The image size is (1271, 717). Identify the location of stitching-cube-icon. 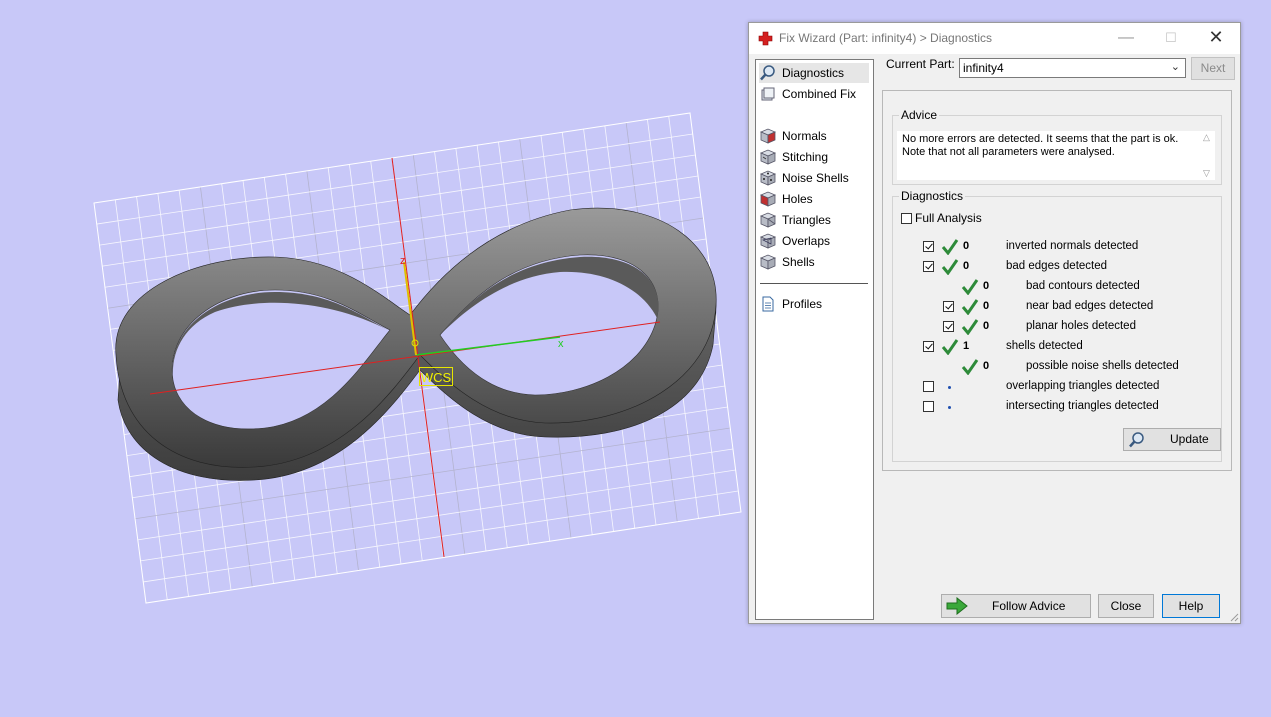
(768, 157).